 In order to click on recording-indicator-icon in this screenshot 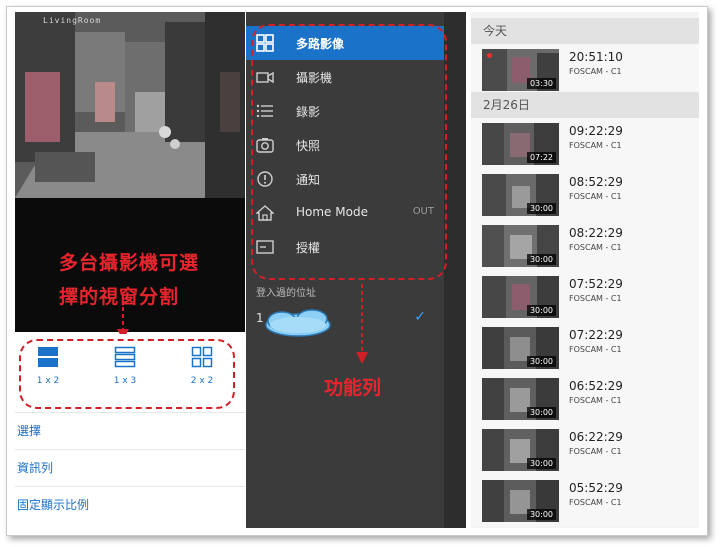, I will do `click(489, 55)`.